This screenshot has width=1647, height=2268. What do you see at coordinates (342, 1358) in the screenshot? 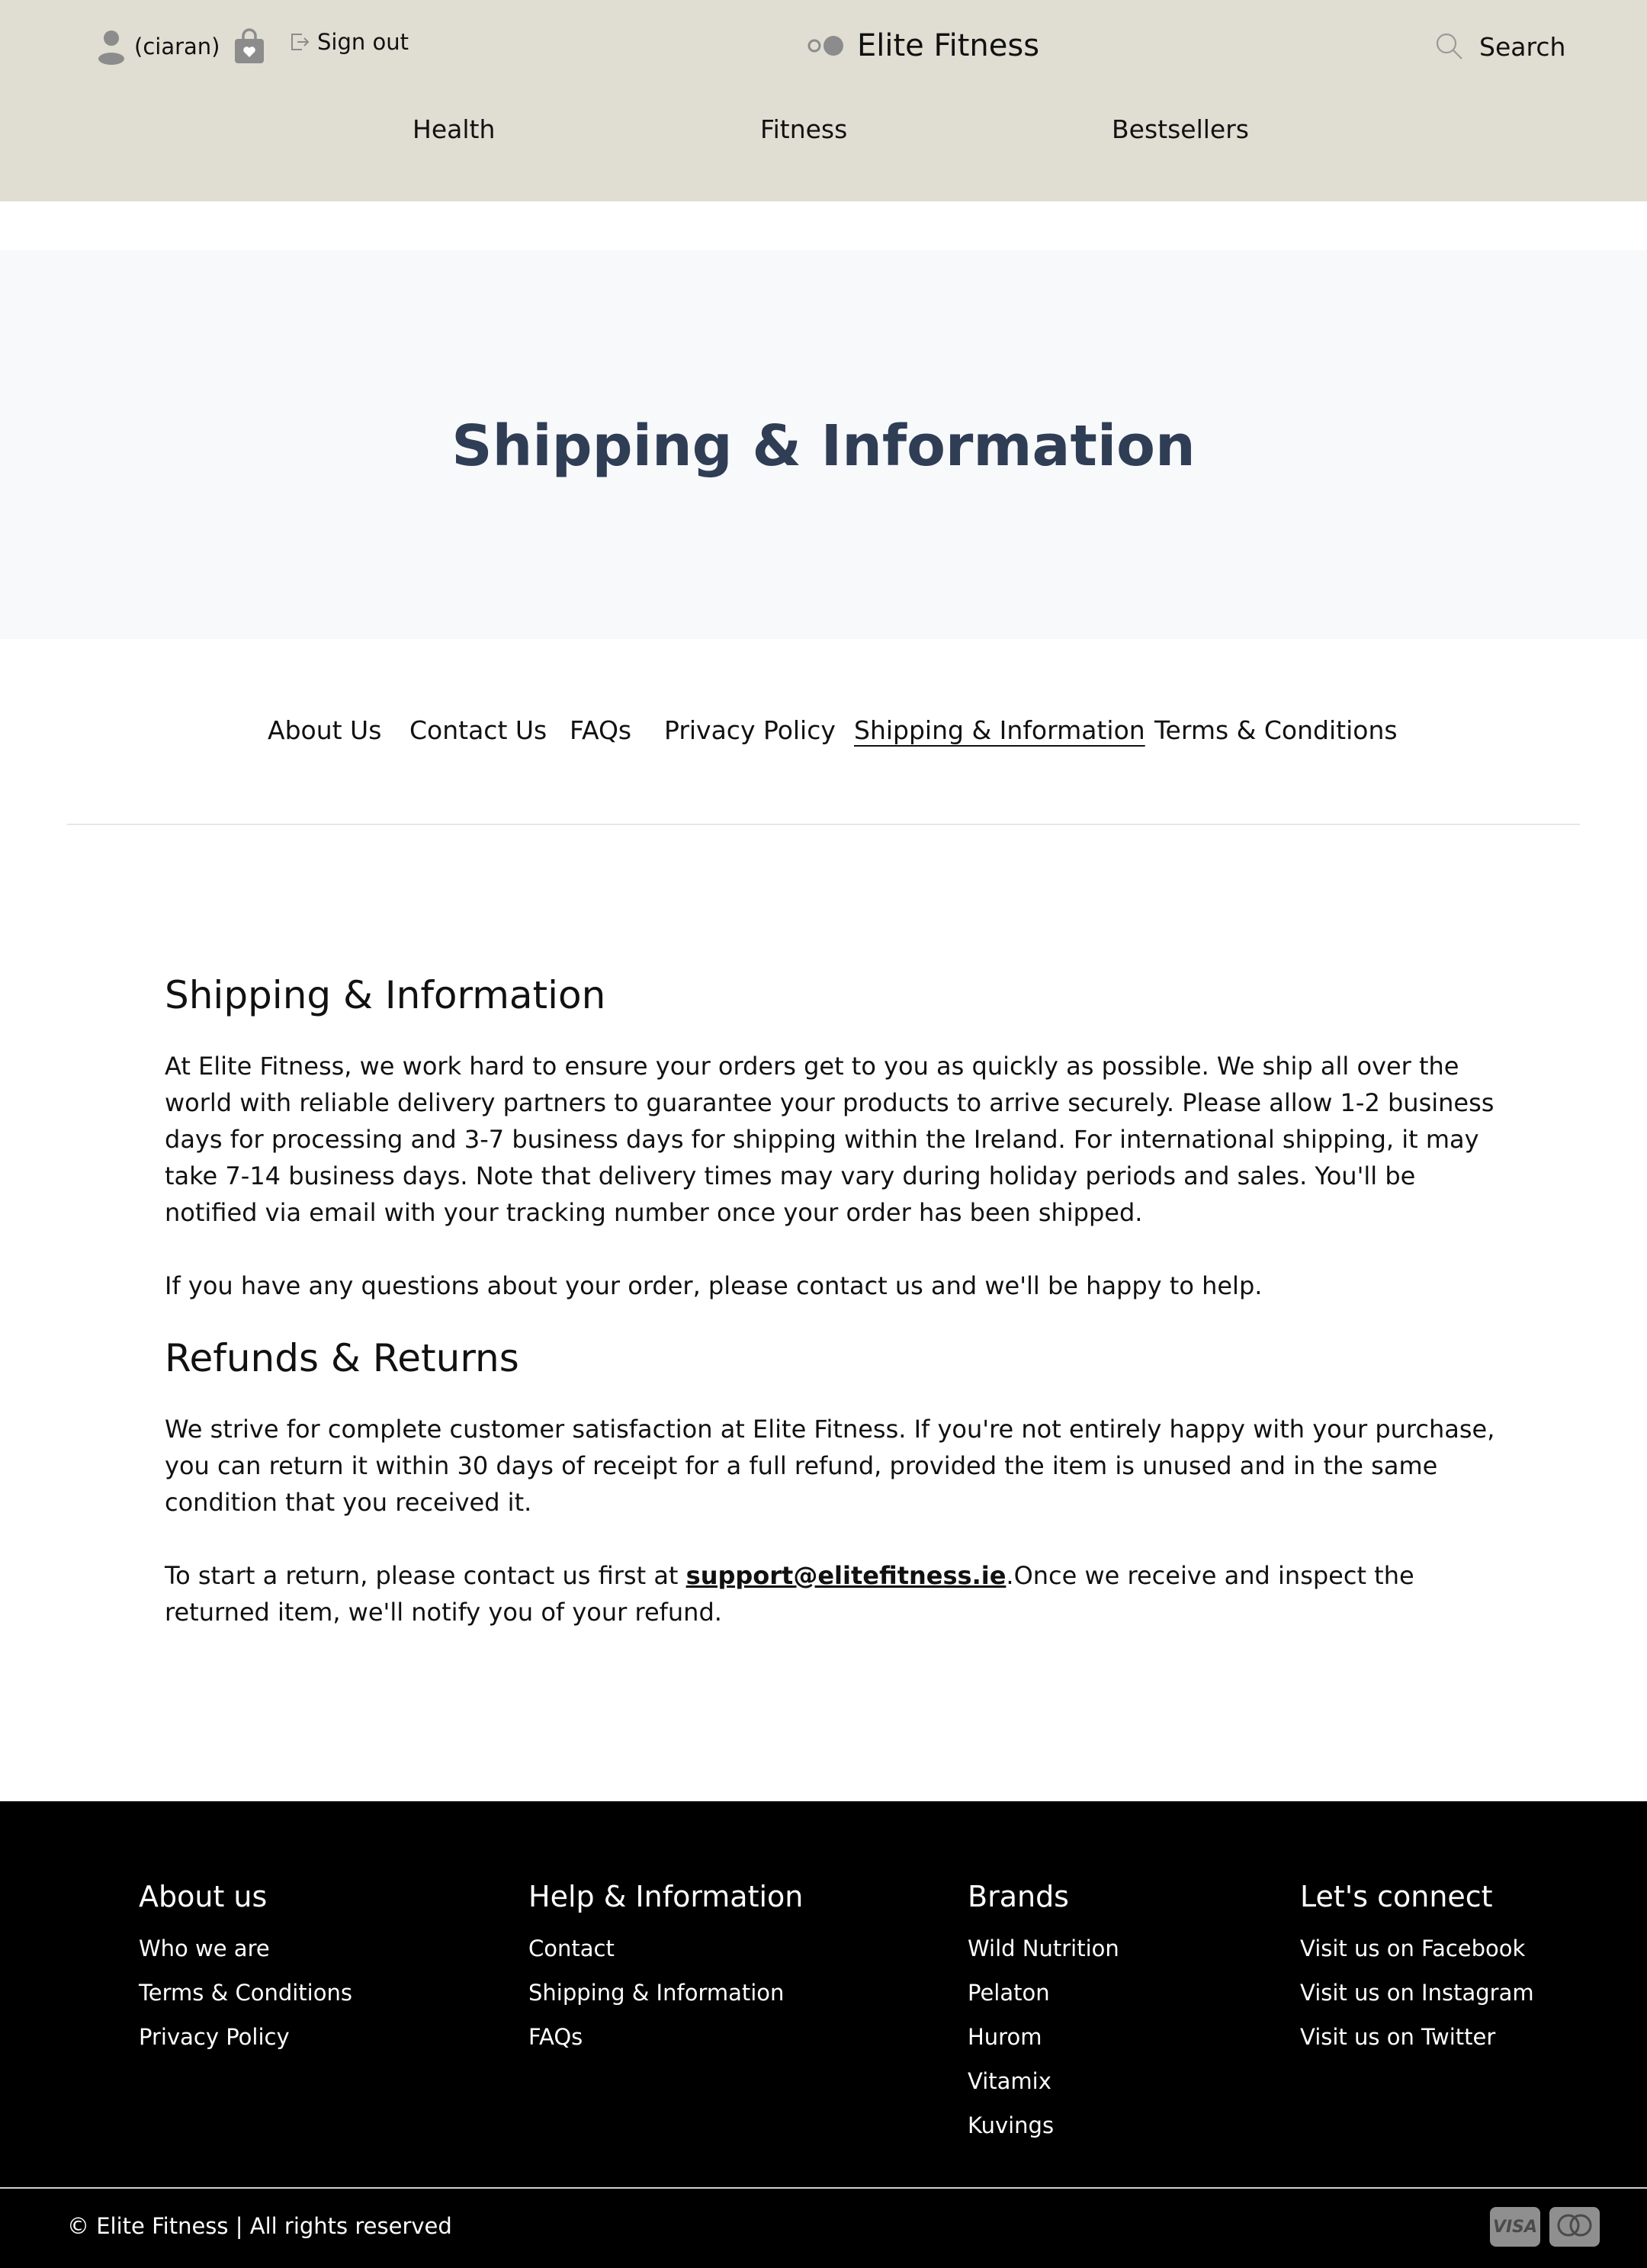
I see `refunds-heading: Refunds & Returns` at bounding box center [342, 1358].